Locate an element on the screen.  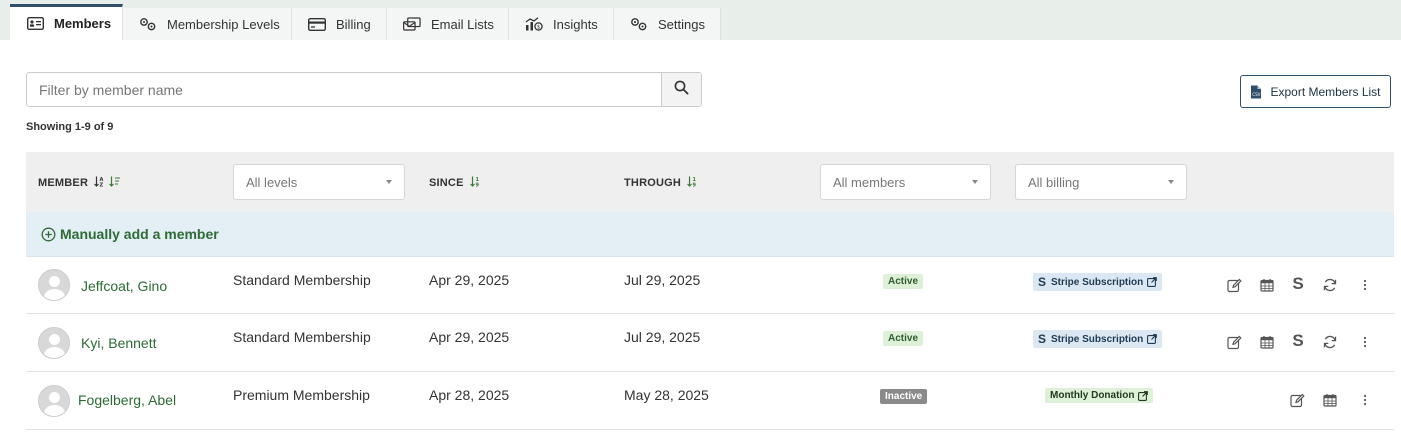
svg-text: Z is located at coordinates (102, 185).